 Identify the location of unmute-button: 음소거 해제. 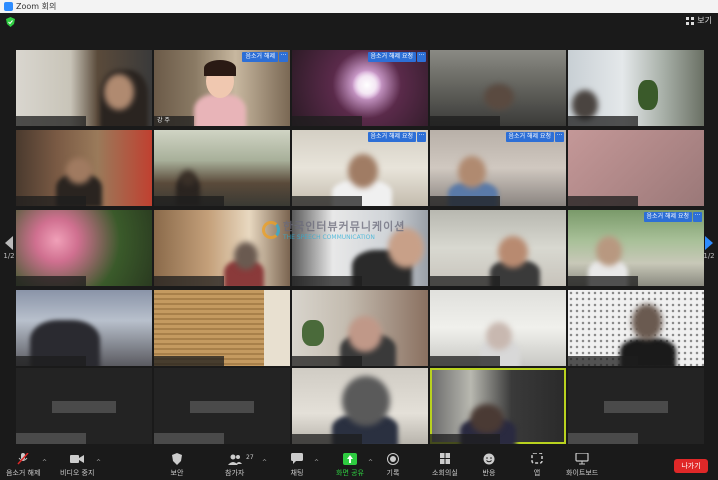
(23, 465).